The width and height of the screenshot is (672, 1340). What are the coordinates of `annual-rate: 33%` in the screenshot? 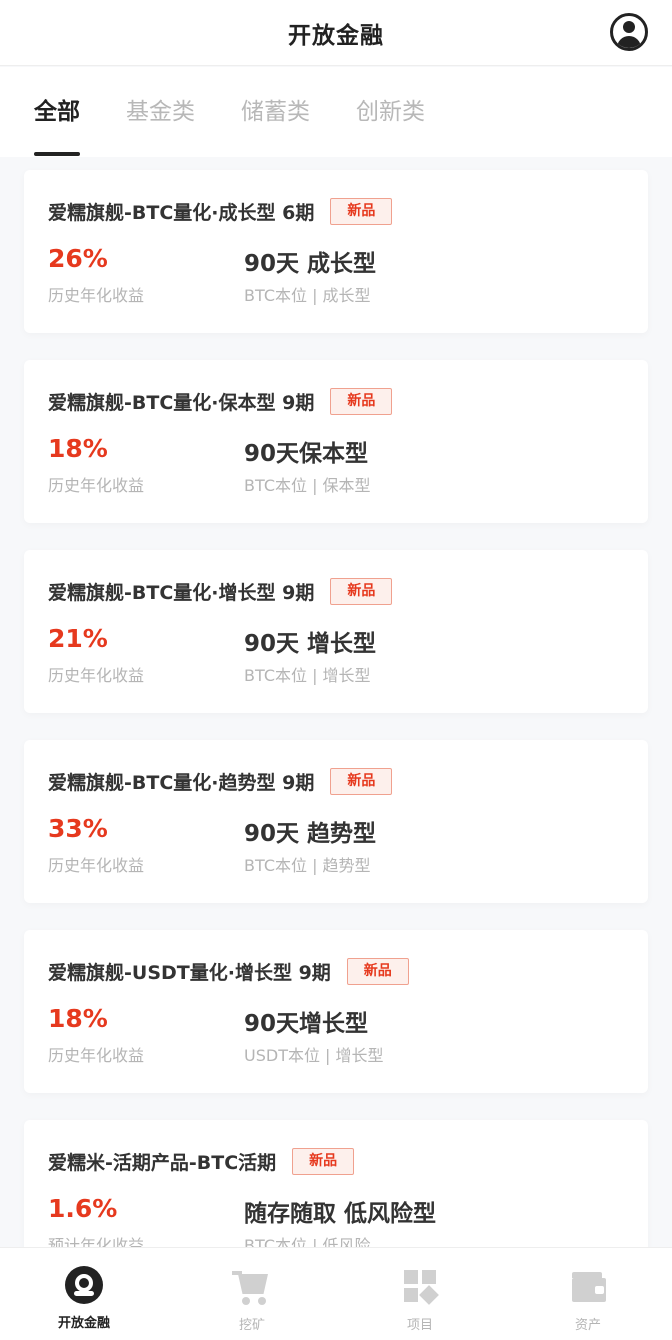 It's located at (78, 828).